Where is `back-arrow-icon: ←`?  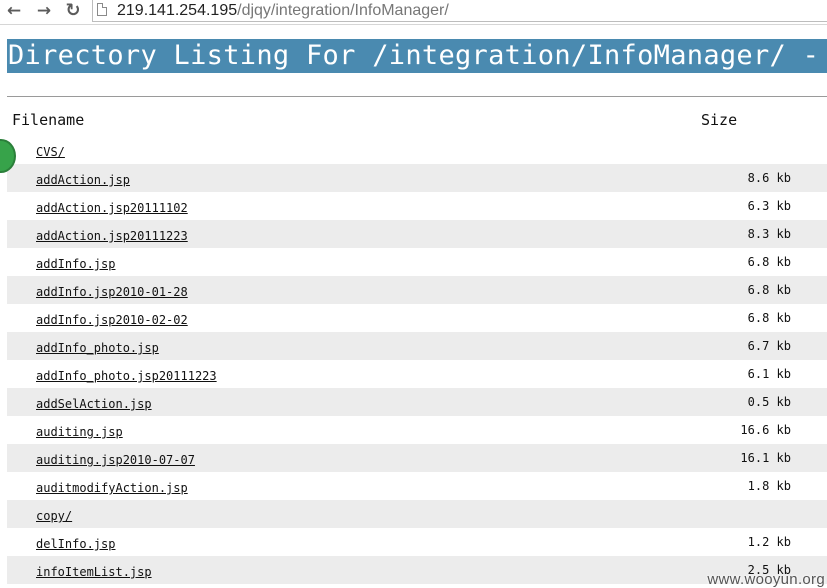
back-arrow-icon: ← is located at coordinates (14, 11).